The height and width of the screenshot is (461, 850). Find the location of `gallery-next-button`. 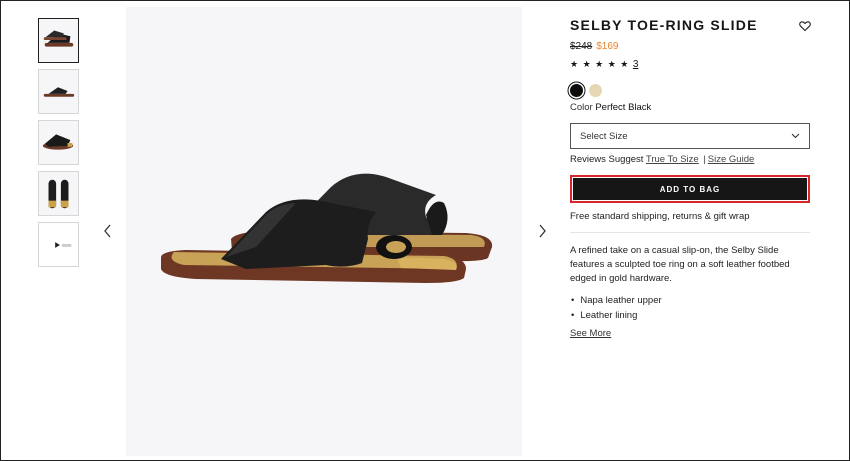

gallery-next-button is located at coordinates (542, 231).